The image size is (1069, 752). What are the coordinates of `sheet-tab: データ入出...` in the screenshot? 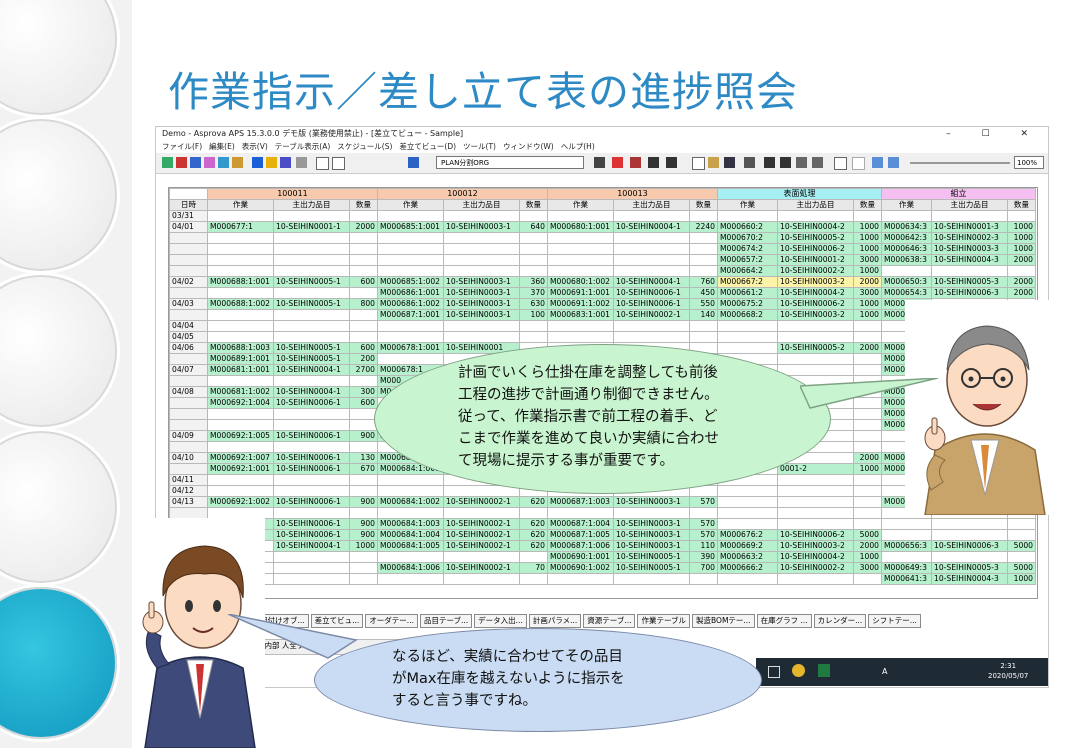 It's located at (500, 621).